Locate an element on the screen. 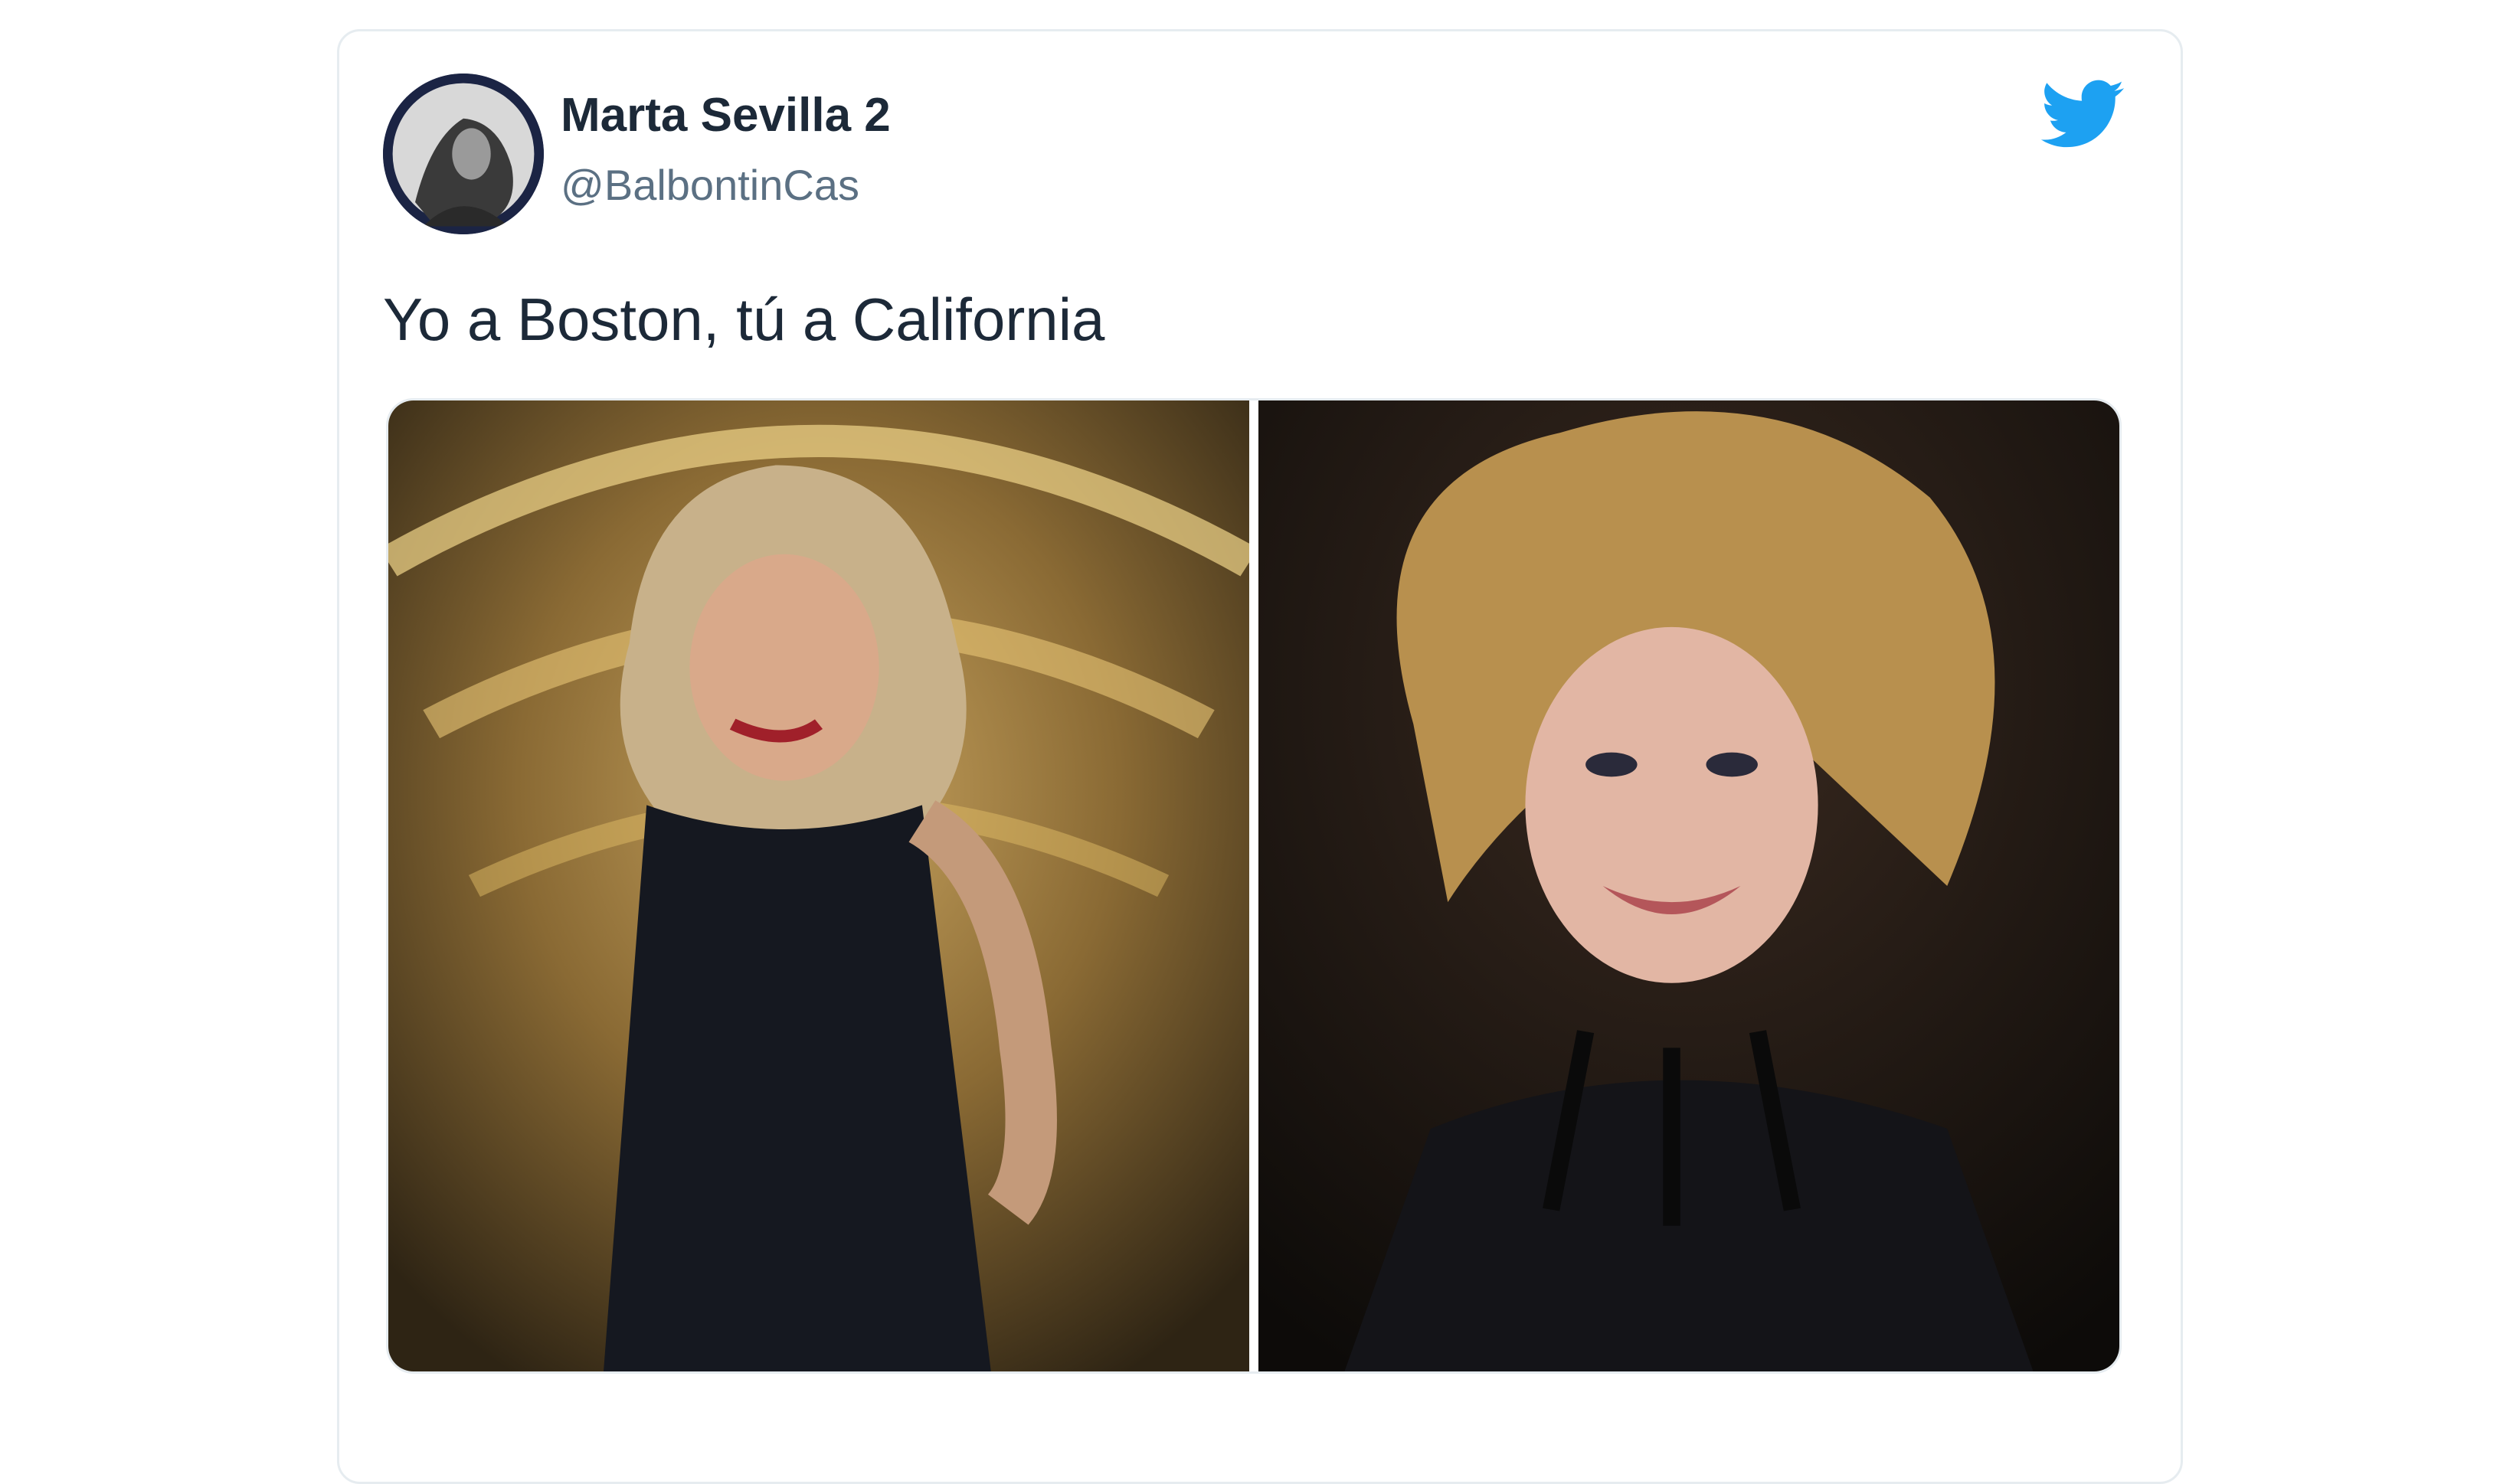 This screenshot has width=2500, height=1484. tweet-text: Yo a Boston, tú a California is located at coordinates (744, 319).